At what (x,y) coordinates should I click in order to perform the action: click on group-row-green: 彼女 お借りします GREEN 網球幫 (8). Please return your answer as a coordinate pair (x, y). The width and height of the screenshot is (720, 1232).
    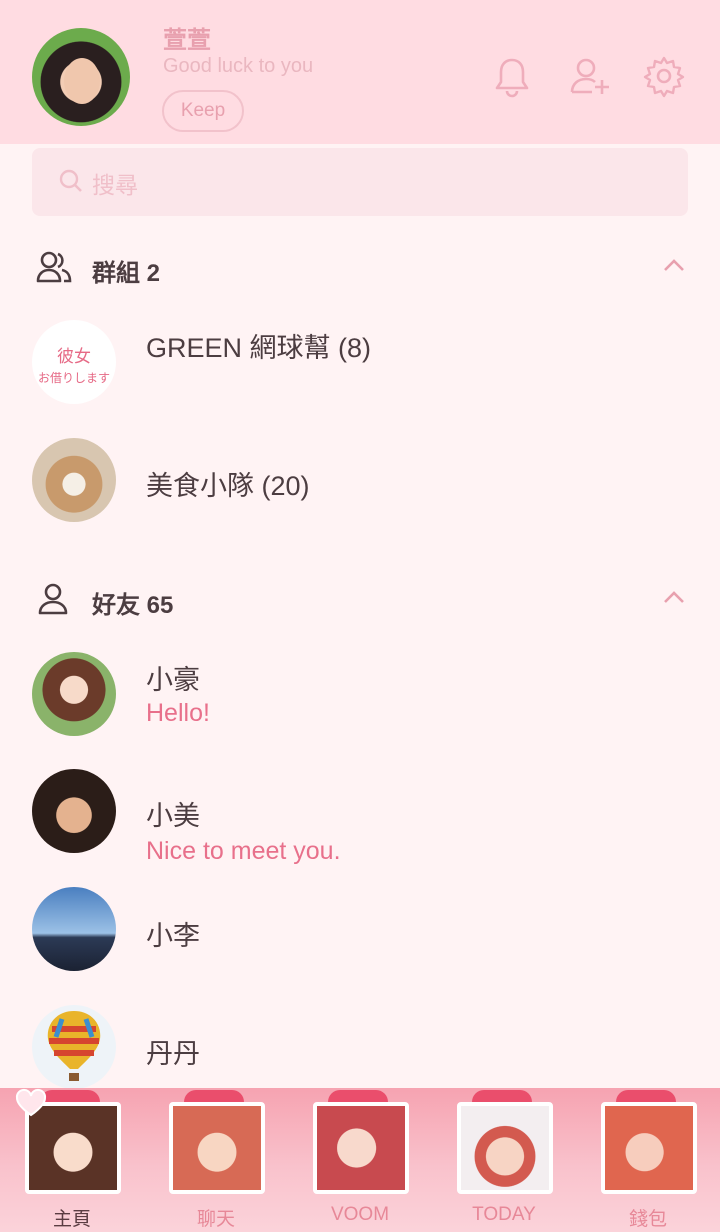
    Looking at the image, I should click on (360, 362).